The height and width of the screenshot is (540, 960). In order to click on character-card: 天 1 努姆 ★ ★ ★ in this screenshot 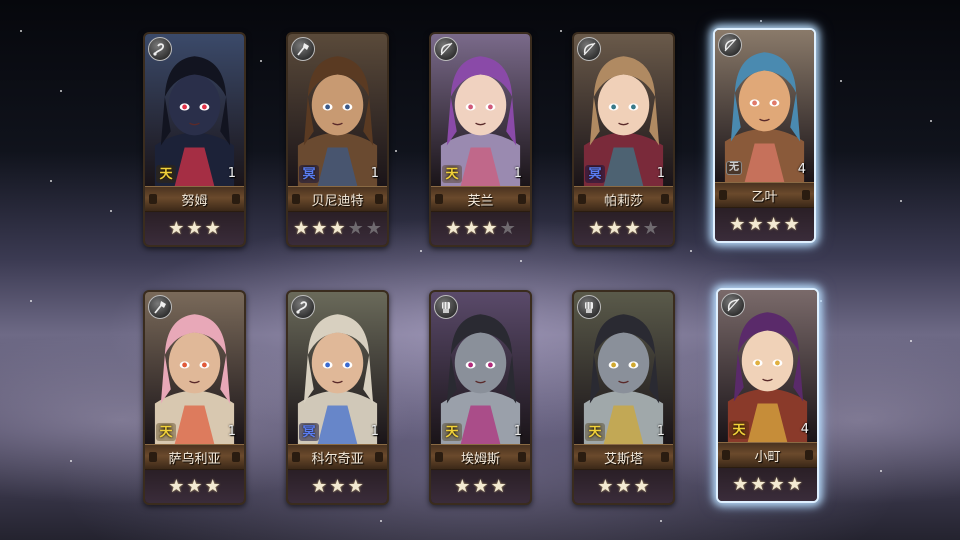, I will do `click(194, 139)`.